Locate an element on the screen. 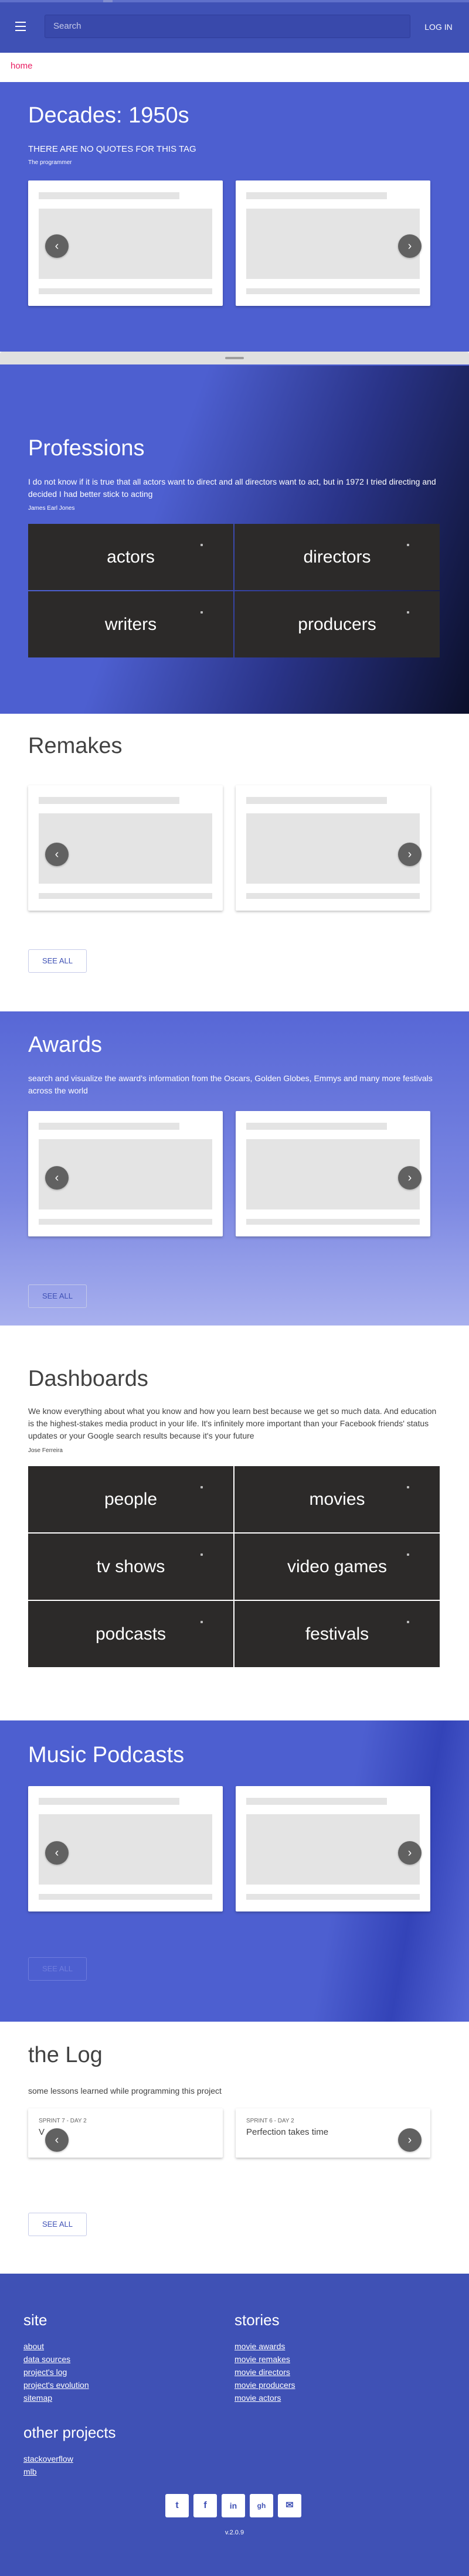  footer-stories-heading: stories is located at coordinates (257, 2320).